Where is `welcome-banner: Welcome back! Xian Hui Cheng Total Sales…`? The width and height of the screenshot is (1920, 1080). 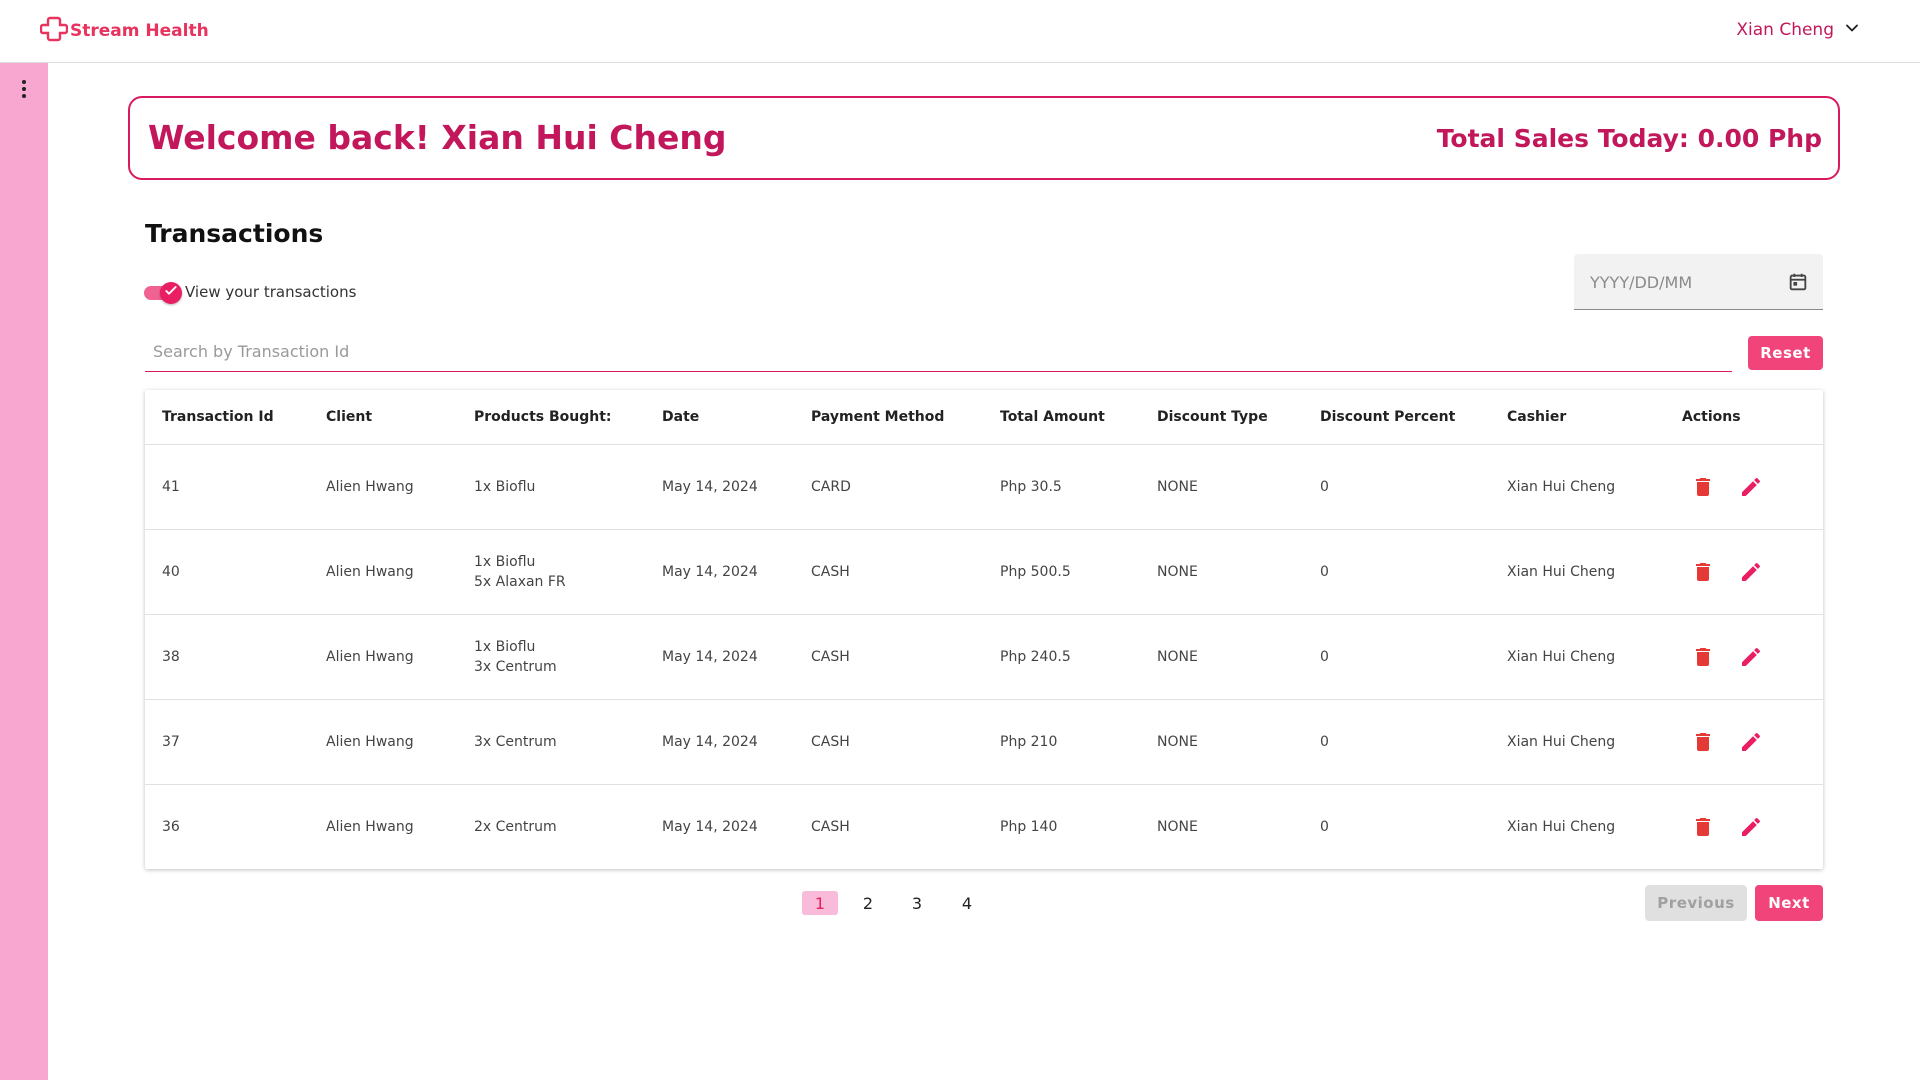
welcome-banner: Welcome back! Xian Hui Cheng Total Sales… is located at coordinates (984, 138).